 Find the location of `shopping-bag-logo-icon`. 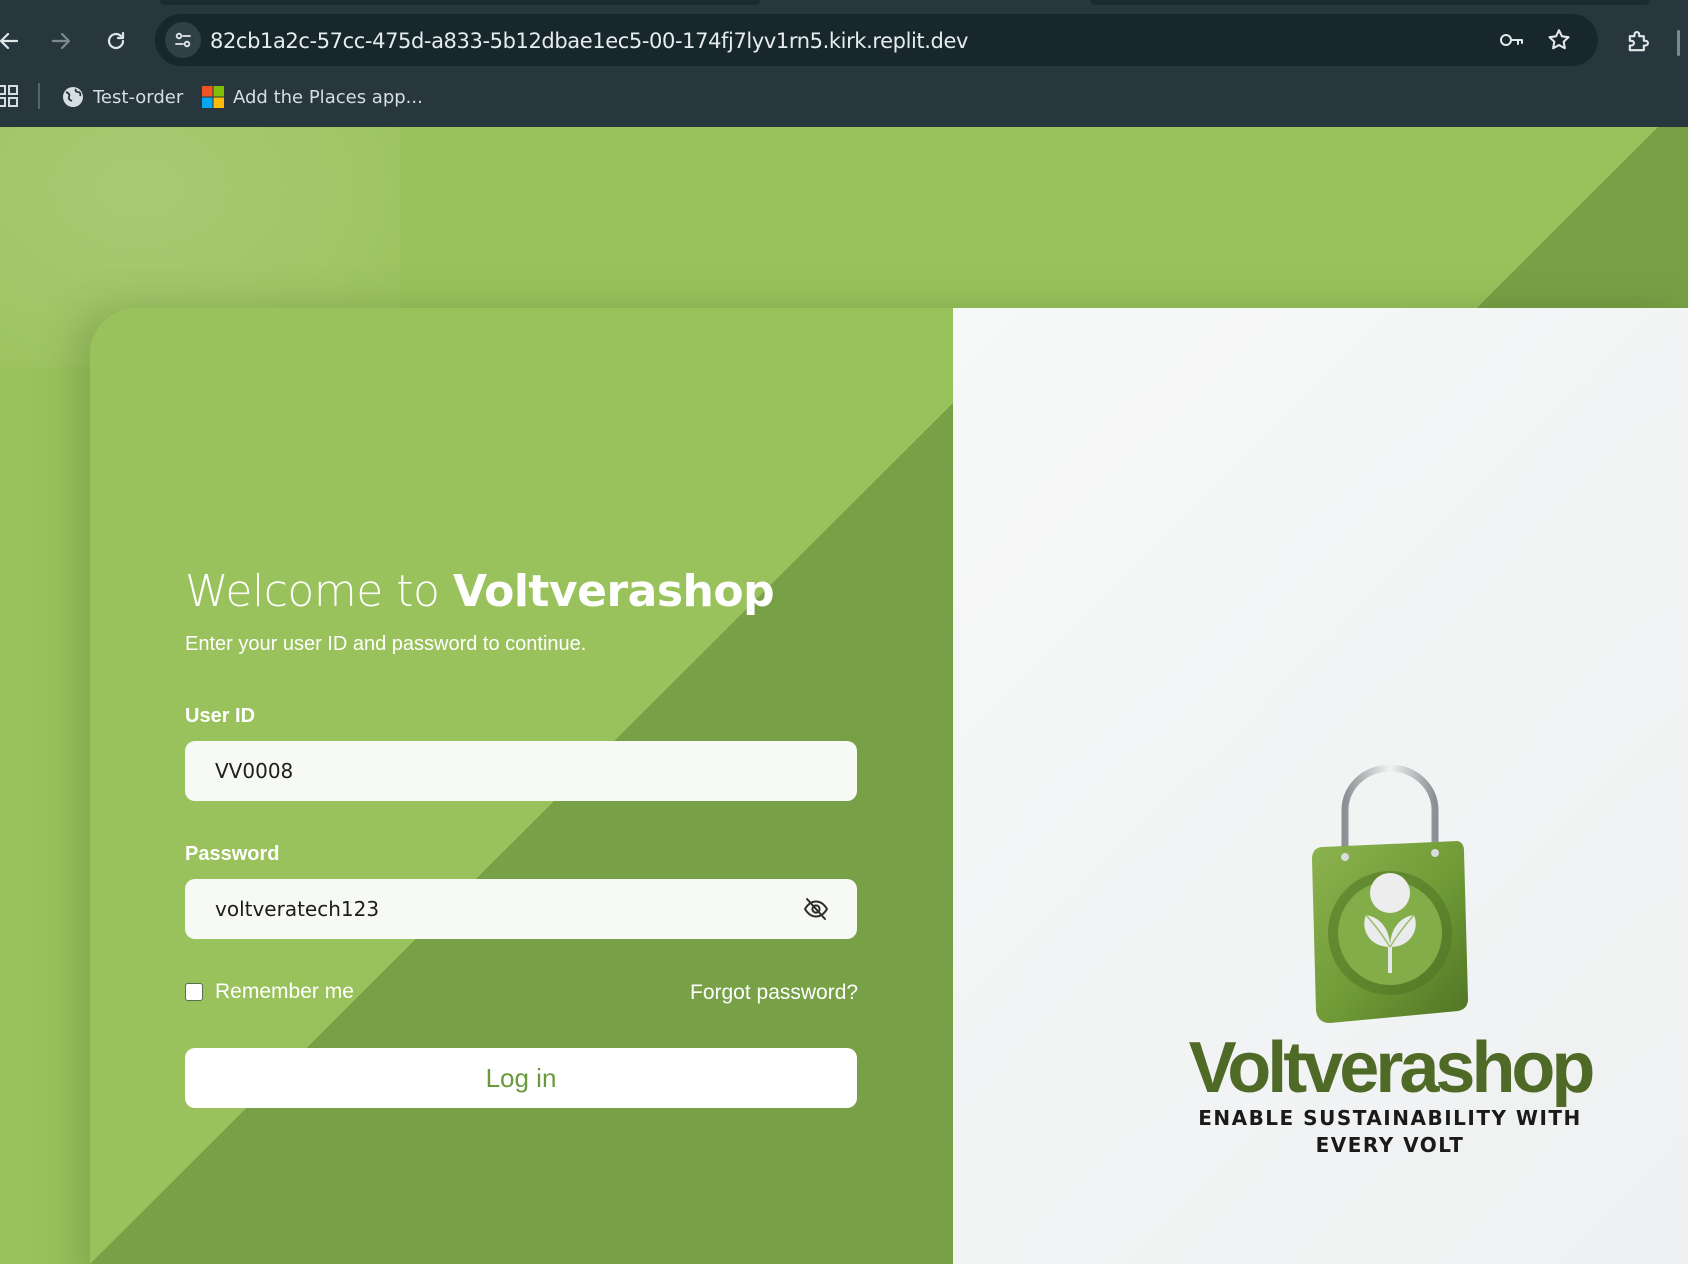

shopping-bag-logo-icon is located at coordinates (1390, 894).